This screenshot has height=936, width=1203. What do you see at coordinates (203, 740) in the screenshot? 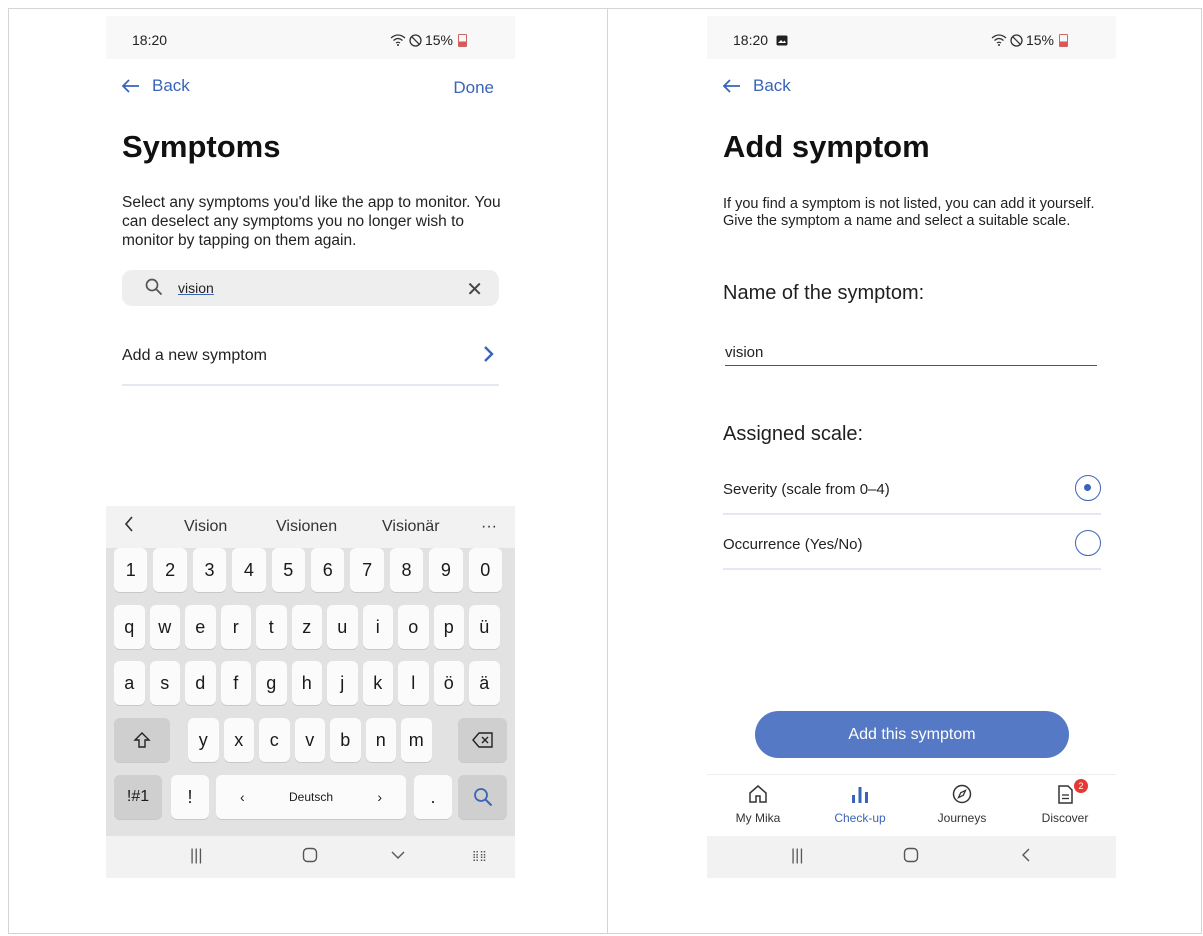
I see `key-y: y` at bounding box center [203, 740].